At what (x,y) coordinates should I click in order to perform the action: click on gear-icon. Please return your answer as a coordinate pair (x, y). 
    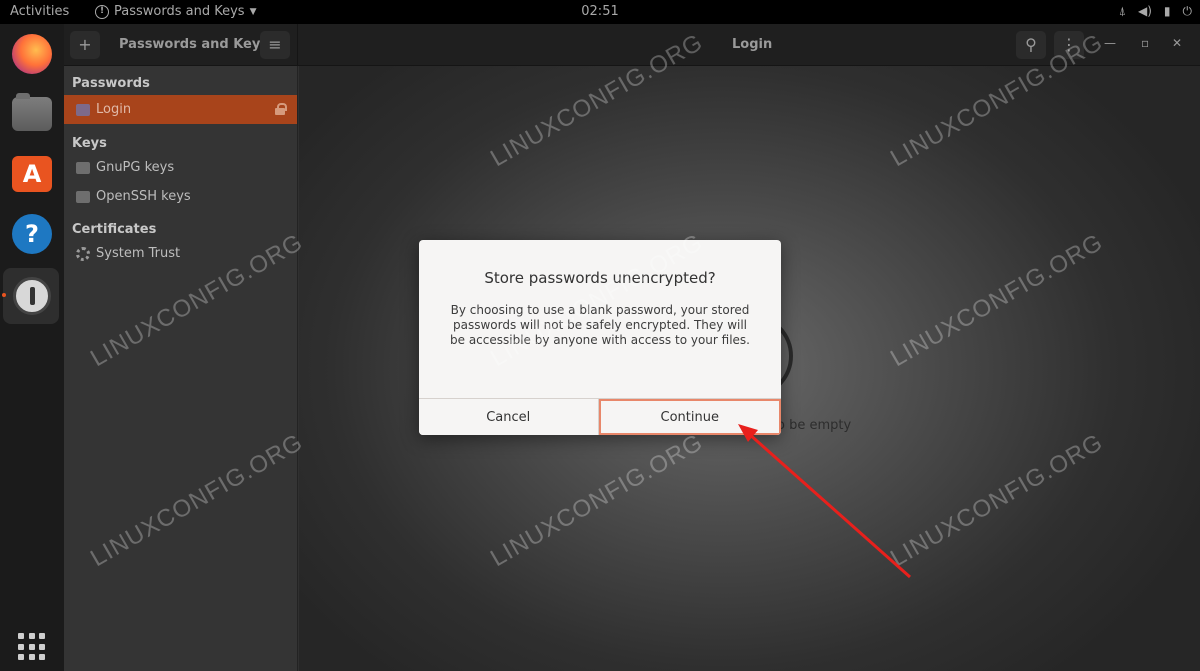
    Looking at the image, I should click on (83, 253).